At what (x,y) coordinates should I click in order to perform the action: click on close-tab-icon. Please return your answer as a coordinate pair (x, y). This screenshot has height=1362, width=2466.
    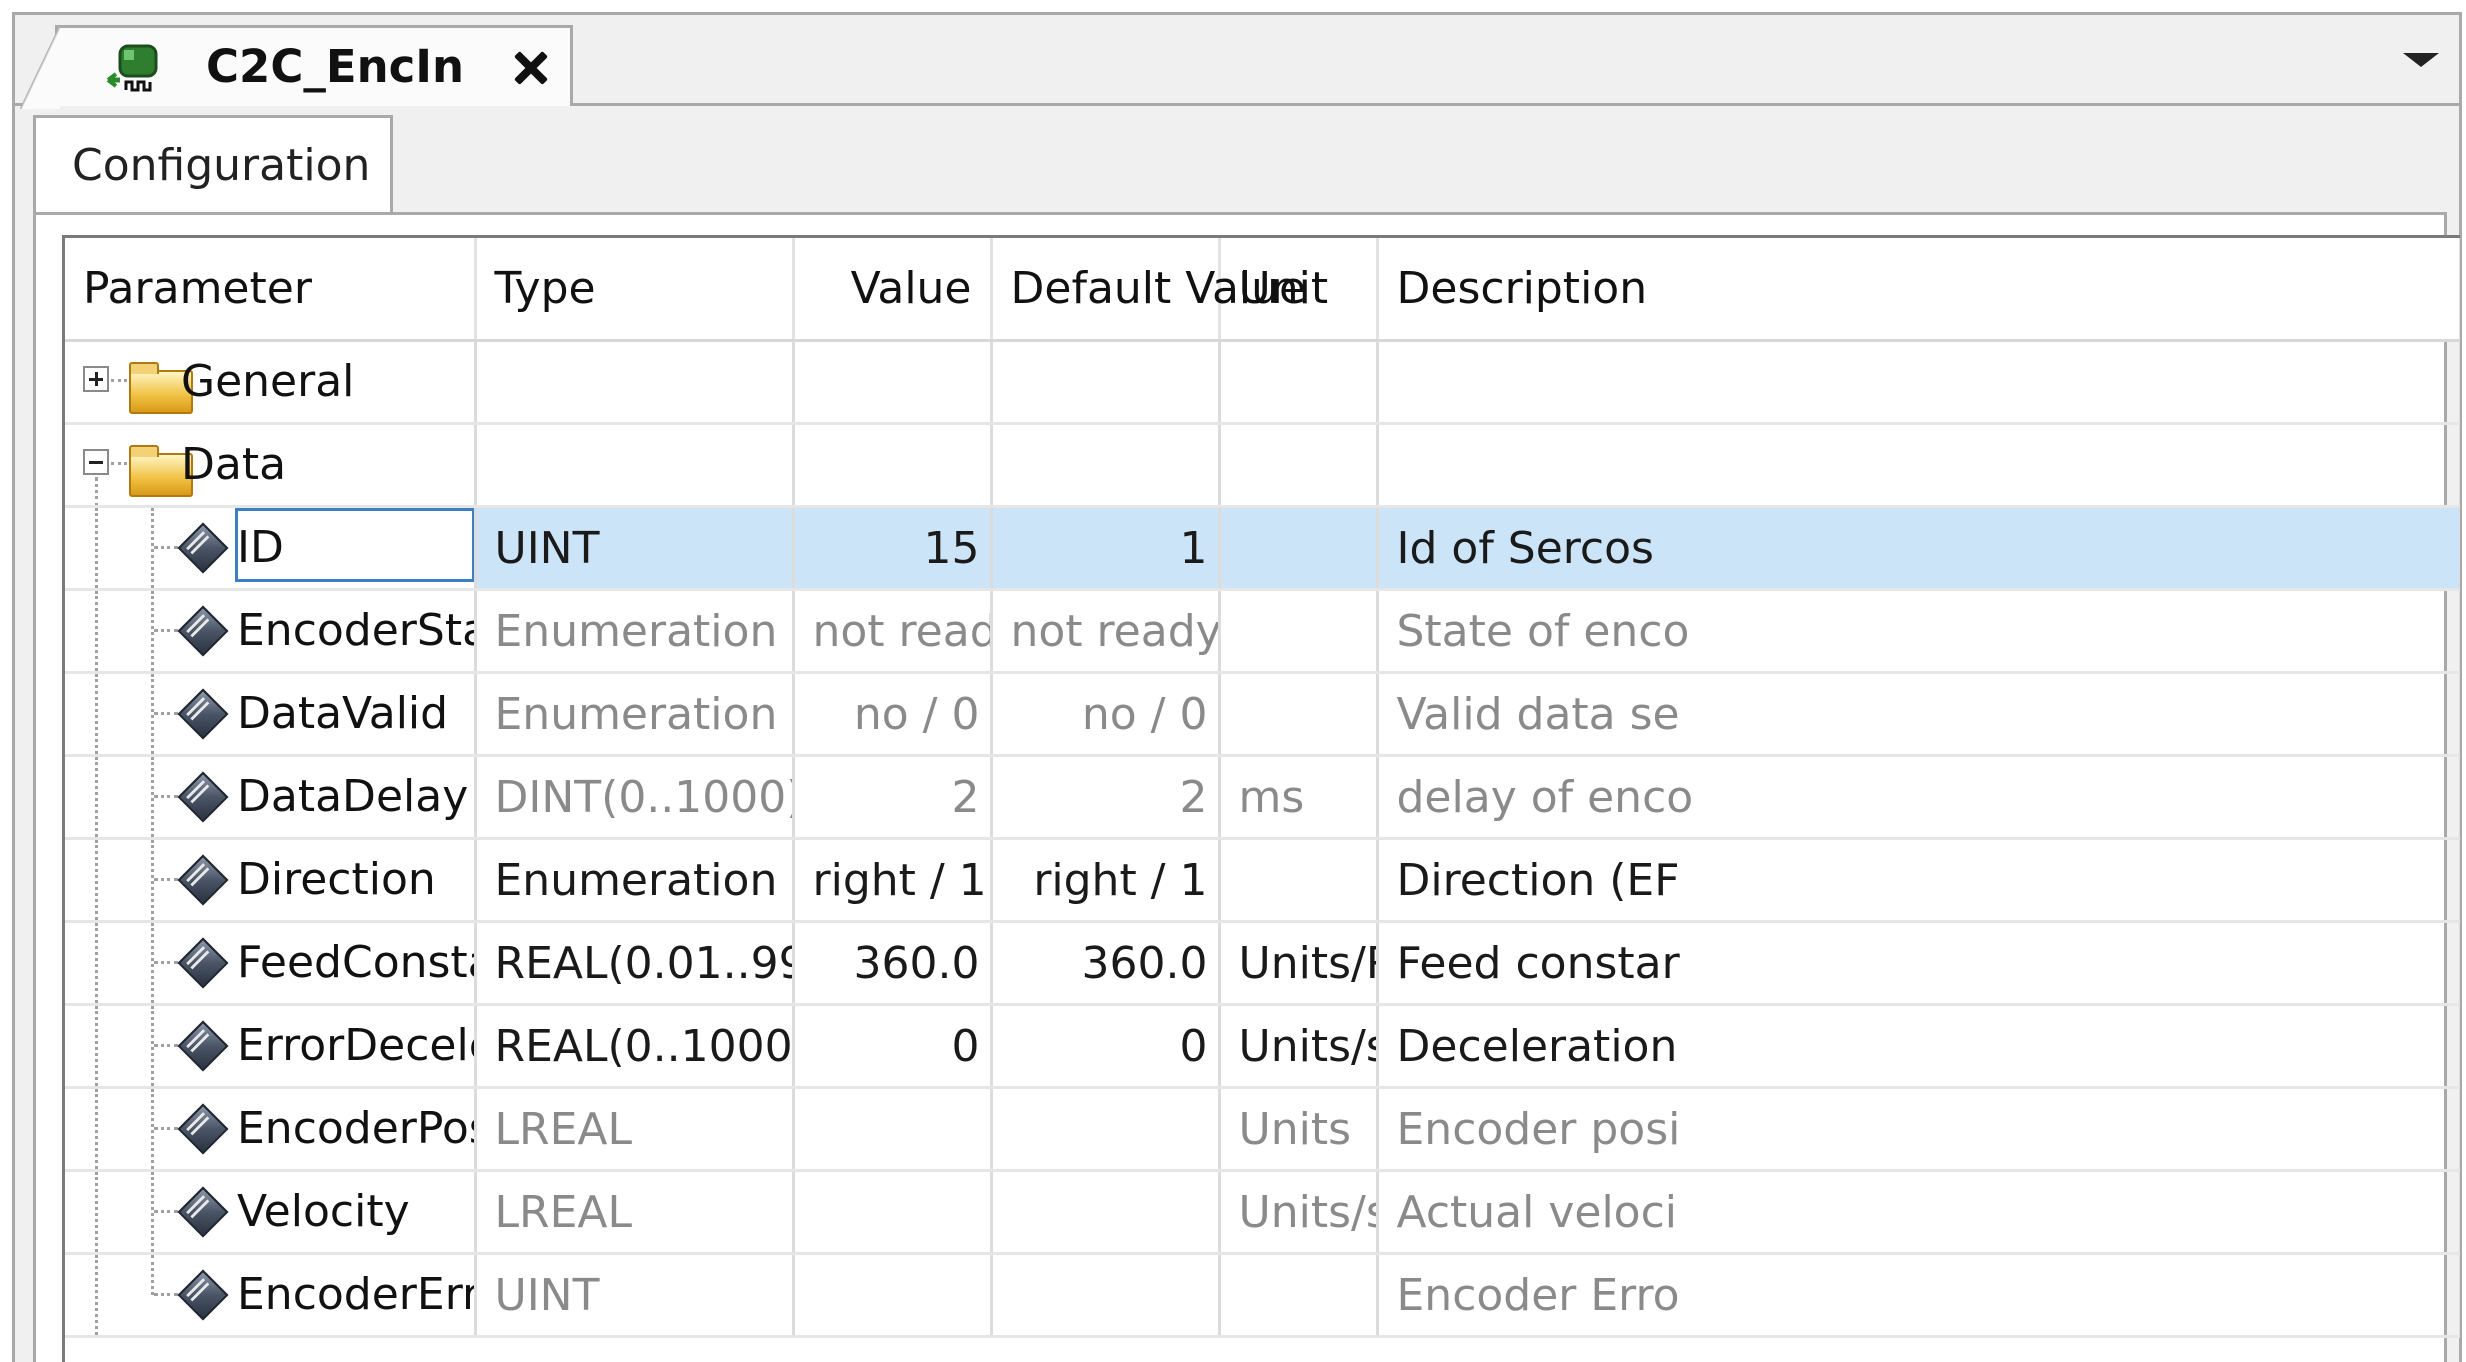
    Looking at the image, I should click on (530, 68).